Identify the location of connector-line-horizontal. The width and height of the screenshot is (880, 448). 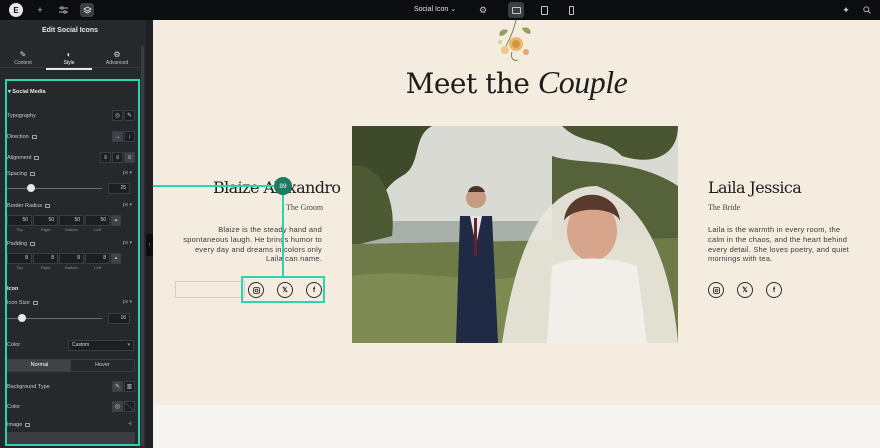
(218, 186).